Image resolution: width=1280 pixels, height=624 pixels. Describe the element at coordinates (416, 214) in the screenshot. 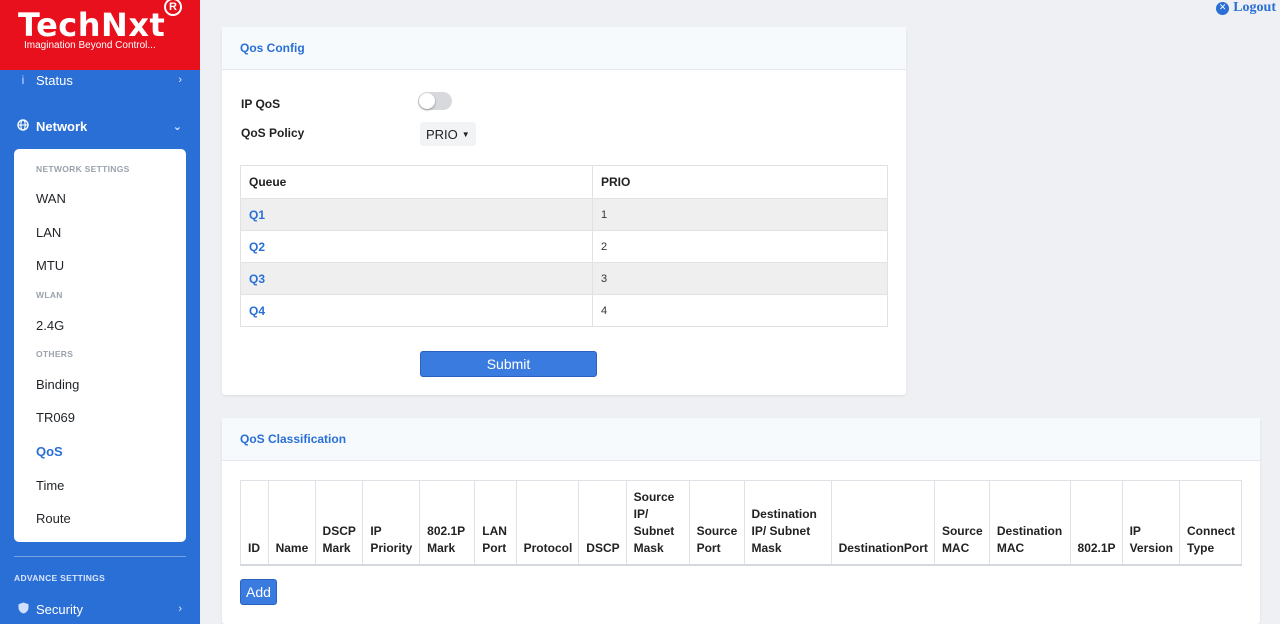

I see `queue-link: Q1` at that location.